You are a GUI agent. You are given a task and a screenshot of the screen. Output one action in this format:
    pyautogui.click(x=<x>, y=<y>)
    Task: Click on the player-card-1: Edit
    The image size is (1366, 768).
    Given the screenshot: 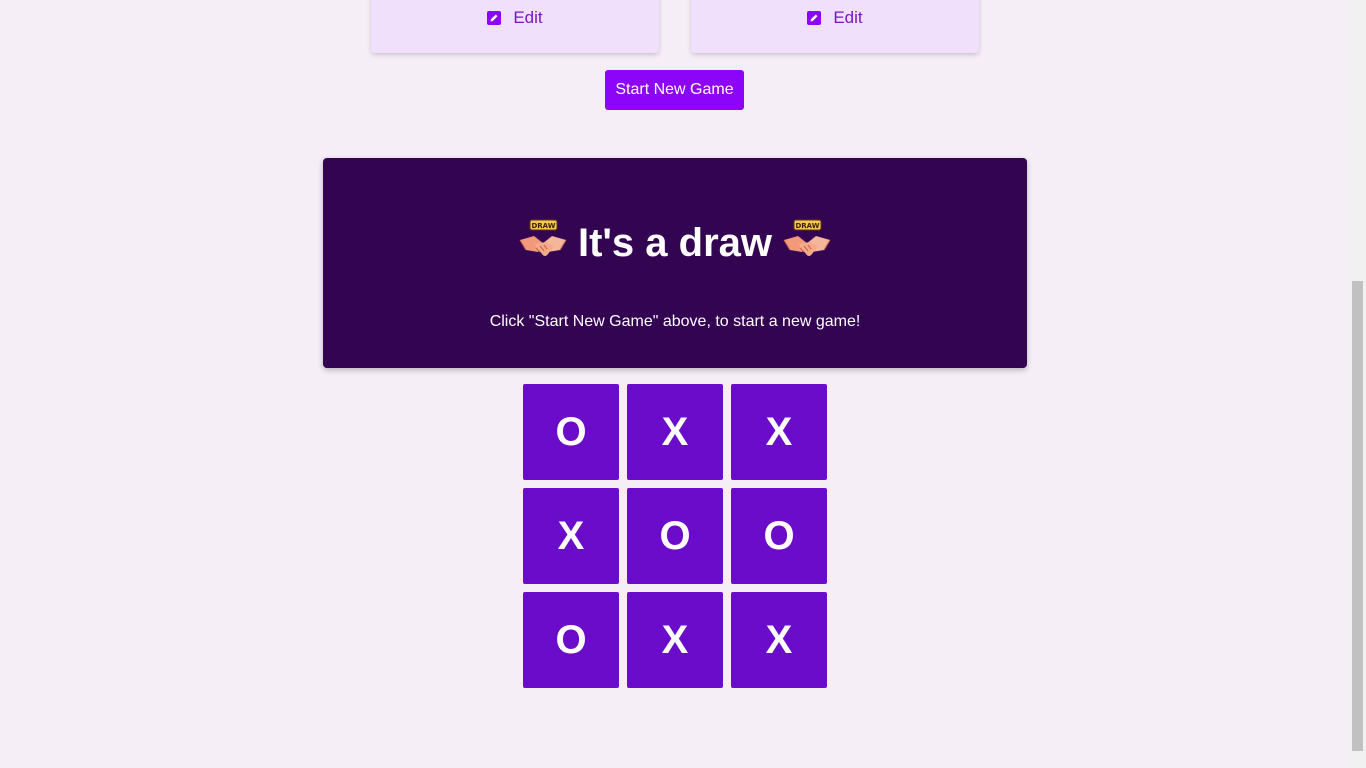 What is the action you would take?
    pyautogui.click(x=515, y=26)
    